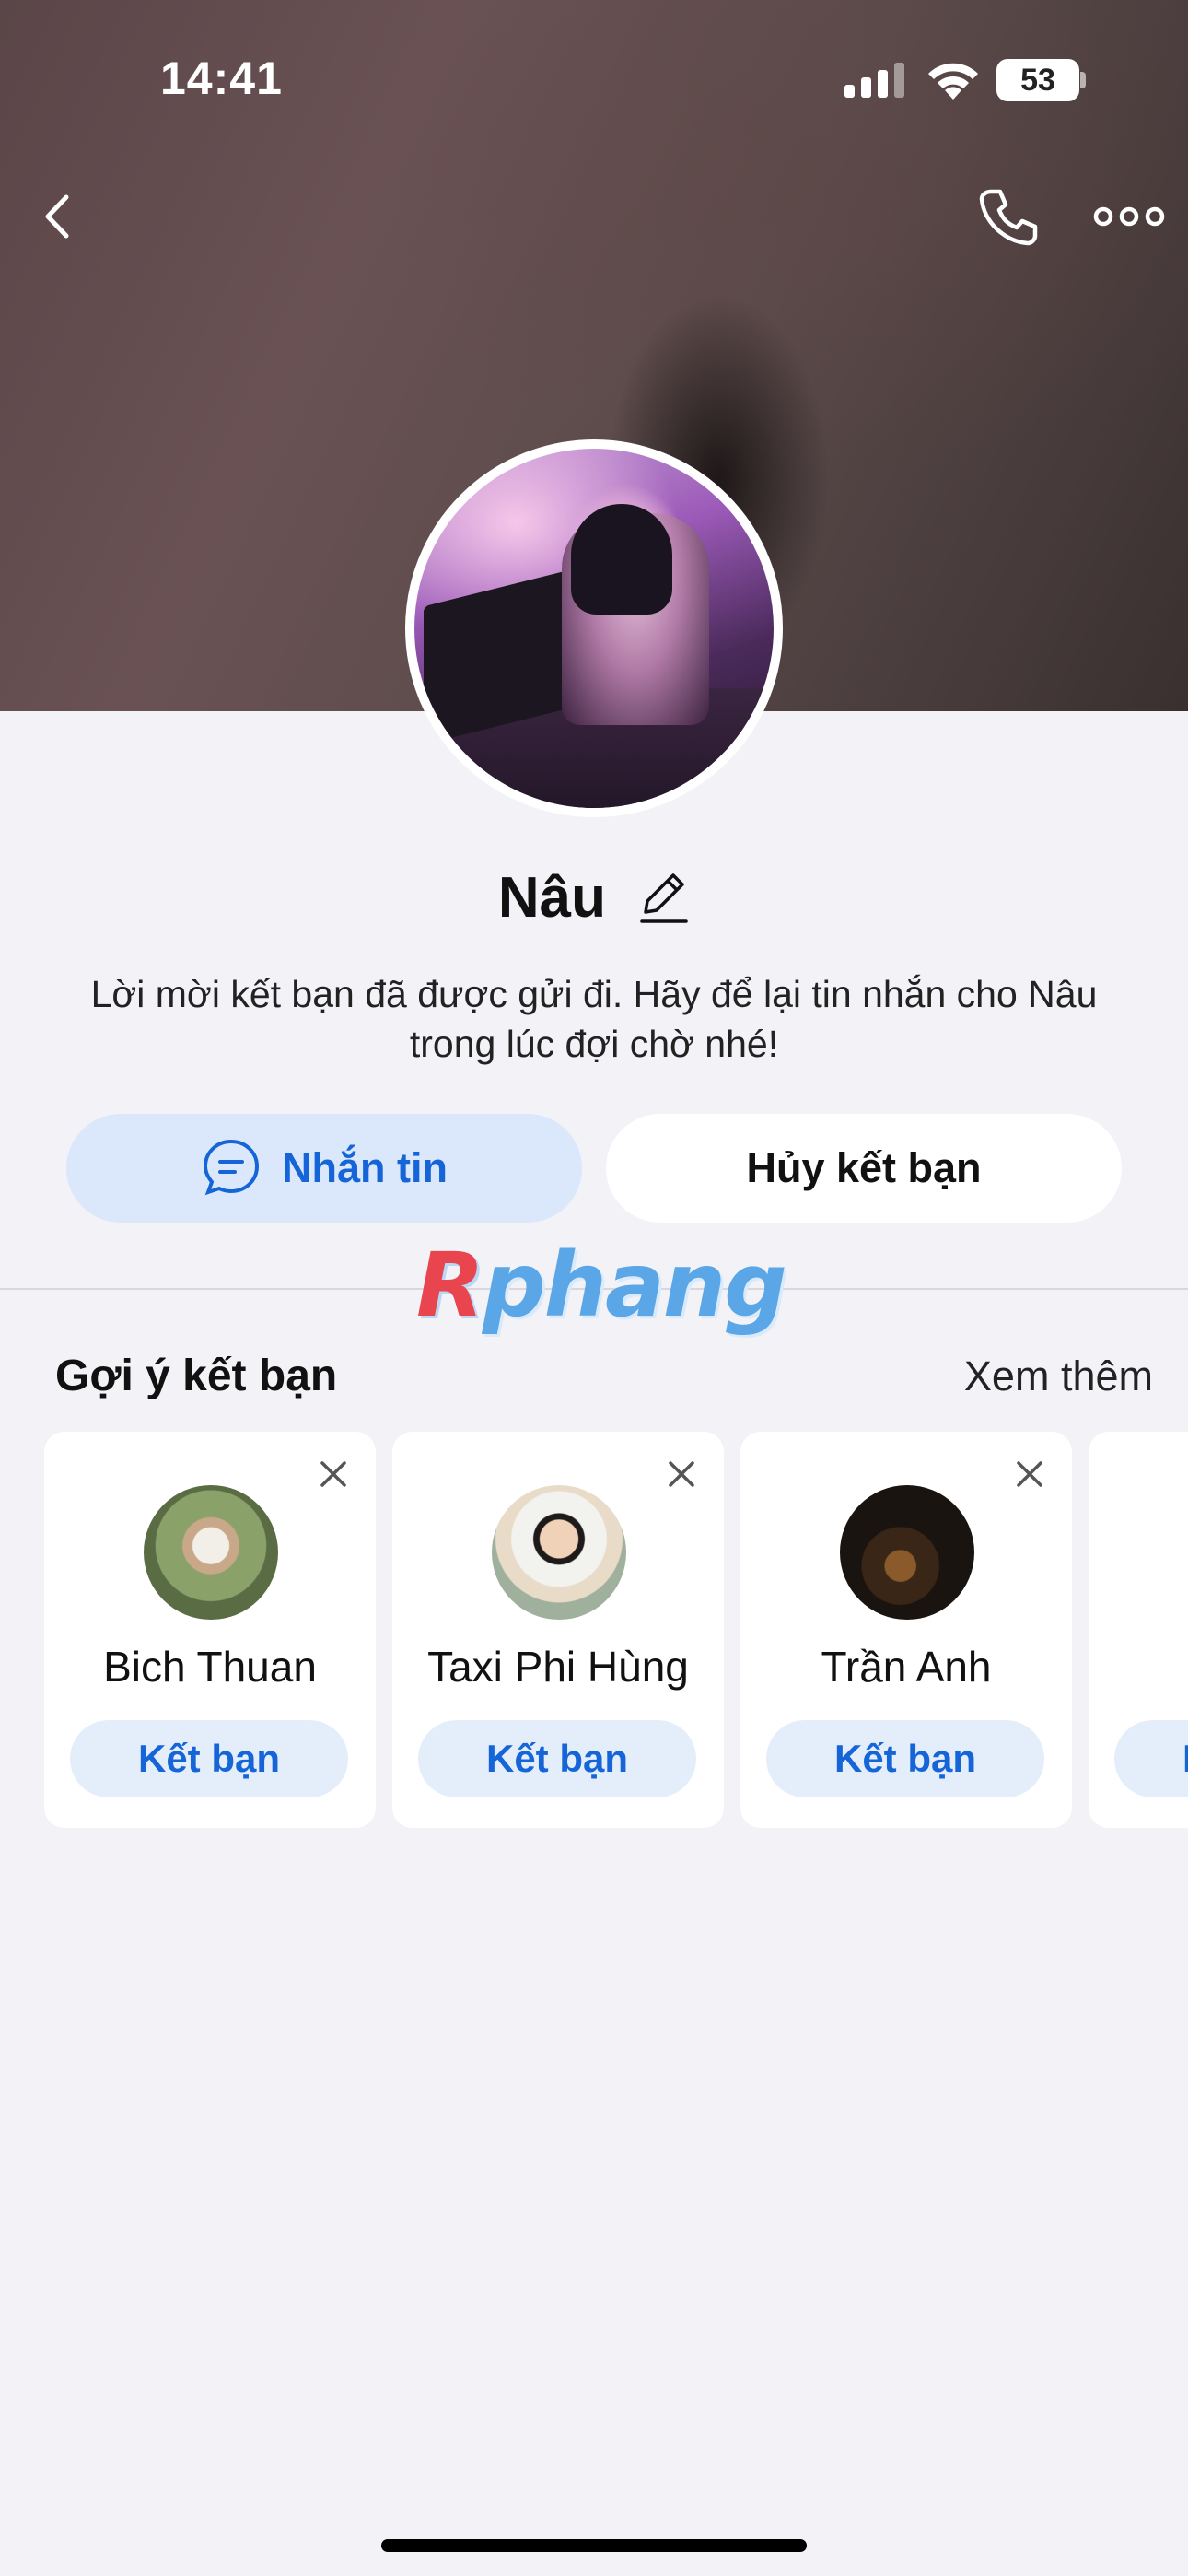  Describe the element at coordinates (1008, 216) in the screenshot. I see `phone-icon` at that location.